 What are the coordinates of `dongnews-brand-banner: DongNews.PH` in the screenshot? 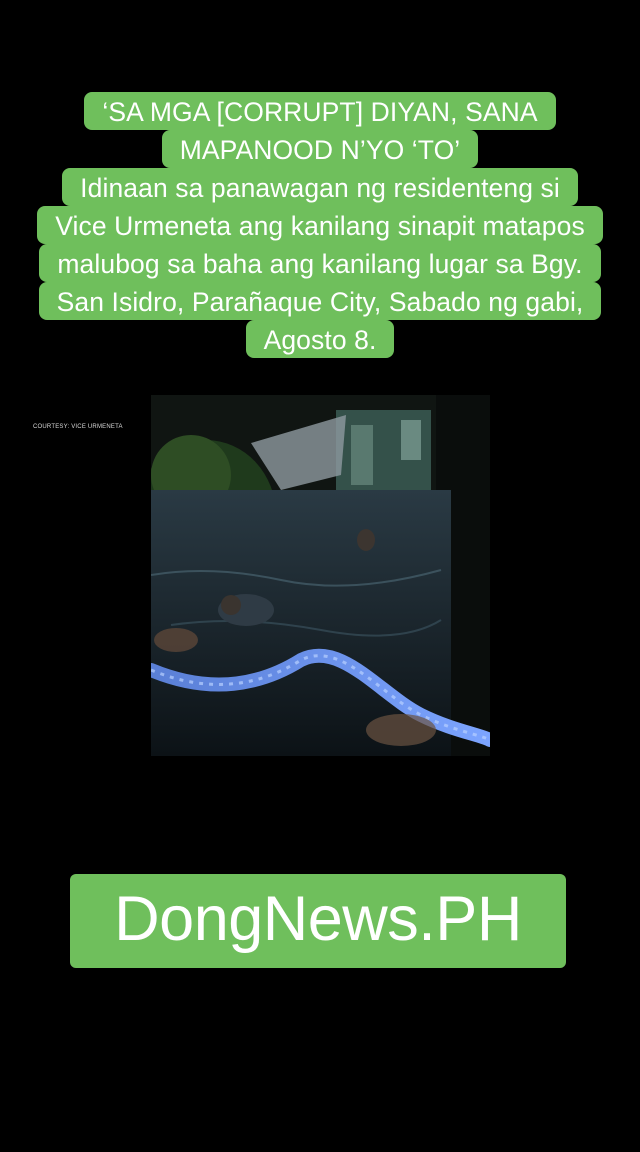 It's located at (318, 921).